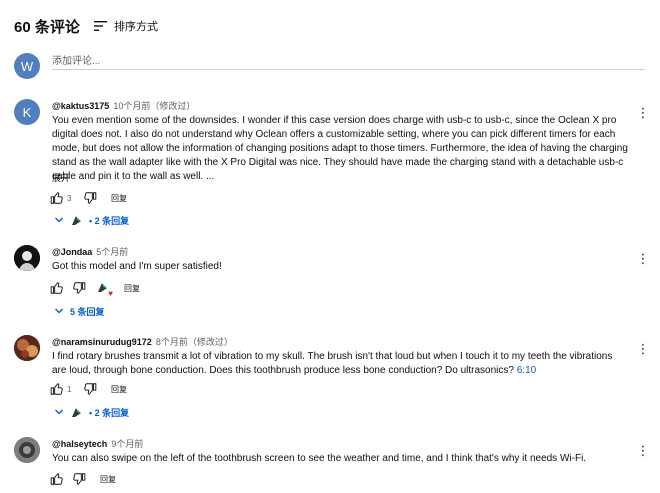 This screenshot has height=493, width=660. I want to click on user-avatar: W, so click(27, 66).